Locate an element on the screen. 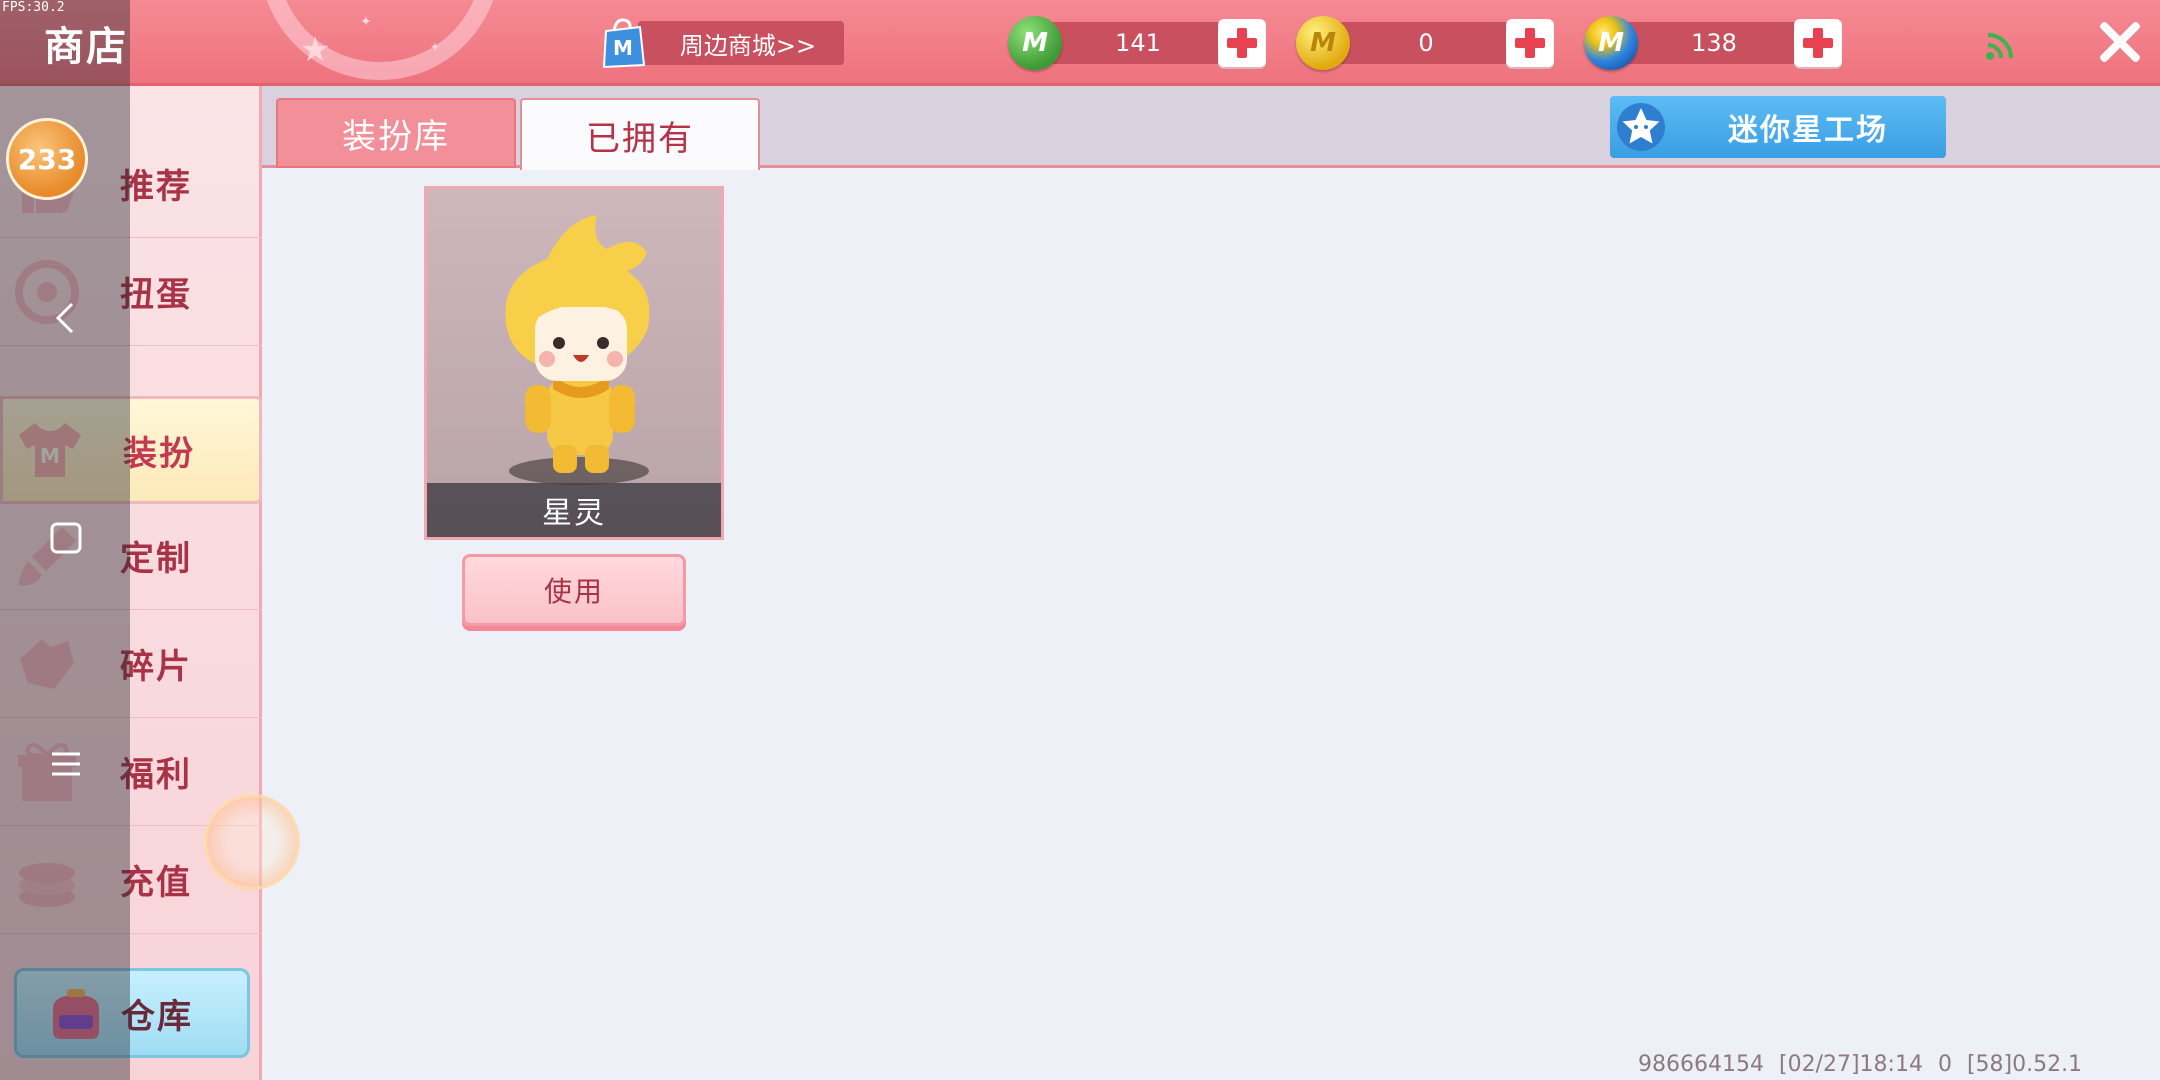 Image resolution: width=2160 pixels, height=1080 pixels. currency-mini-bean: M 141 is located at coordinates (1137, 43).